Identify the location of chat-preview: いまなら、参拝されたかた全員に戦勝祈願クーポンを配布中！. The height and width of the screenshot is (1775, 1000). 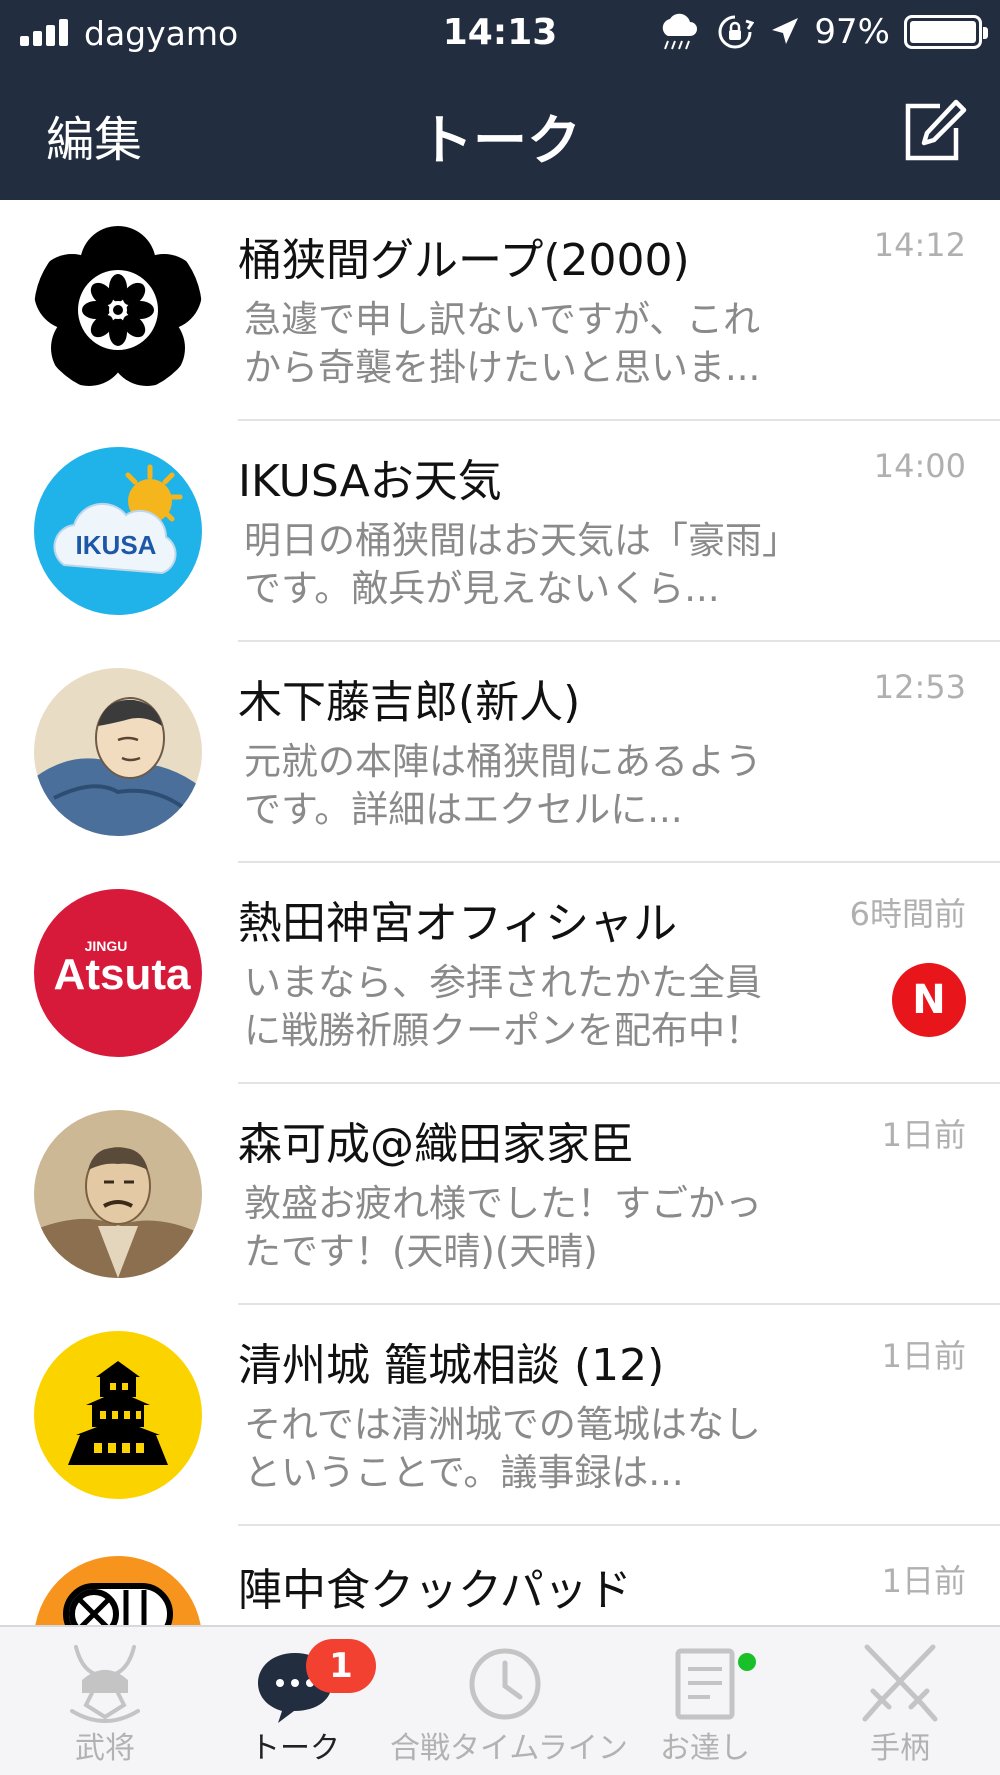
(503, 1006).